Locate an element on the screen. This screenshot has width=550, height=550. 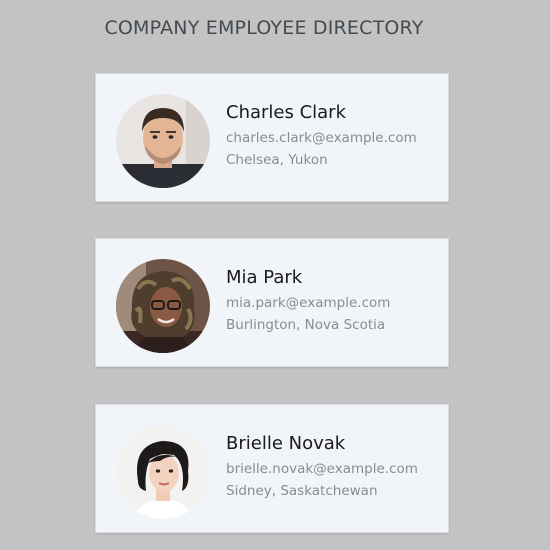
employee-email: mia.park@example.com is located at coordinates (336, 303).